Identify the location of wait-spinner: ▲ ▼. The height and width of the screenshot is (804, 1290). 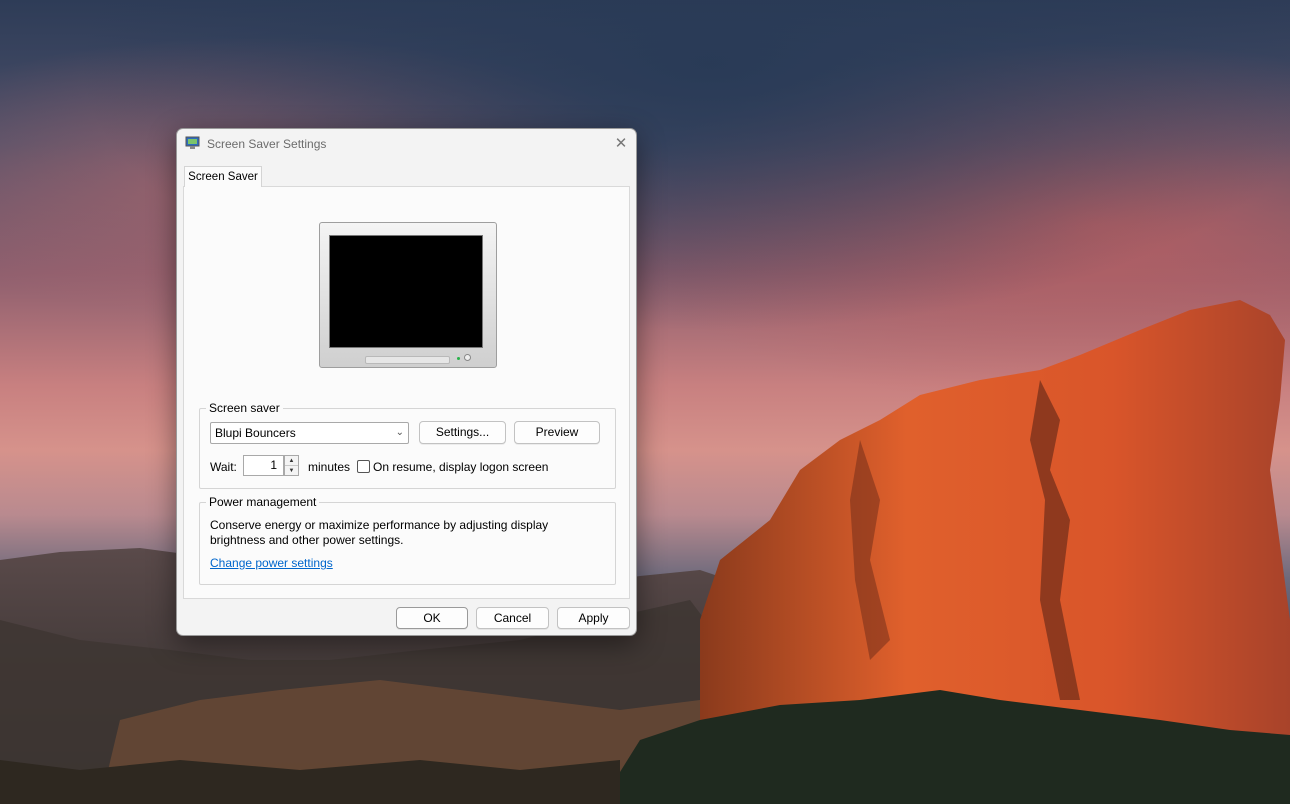
(291, 465).